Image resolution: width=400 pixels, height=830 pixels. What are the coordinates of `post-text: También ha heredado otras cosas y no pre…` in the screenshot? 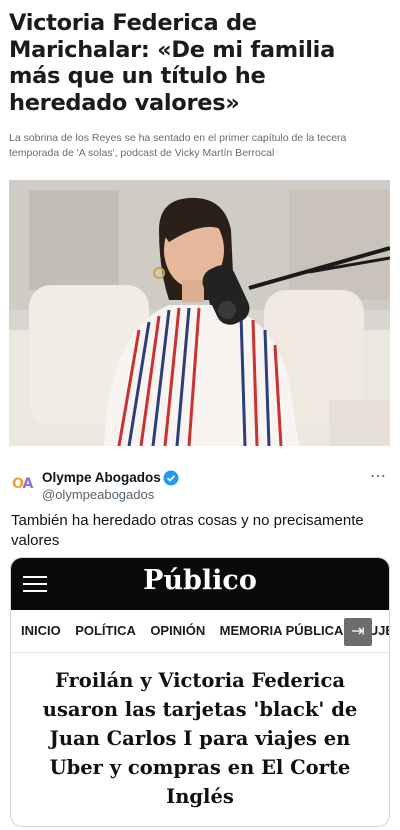 It's located at (187, 530).